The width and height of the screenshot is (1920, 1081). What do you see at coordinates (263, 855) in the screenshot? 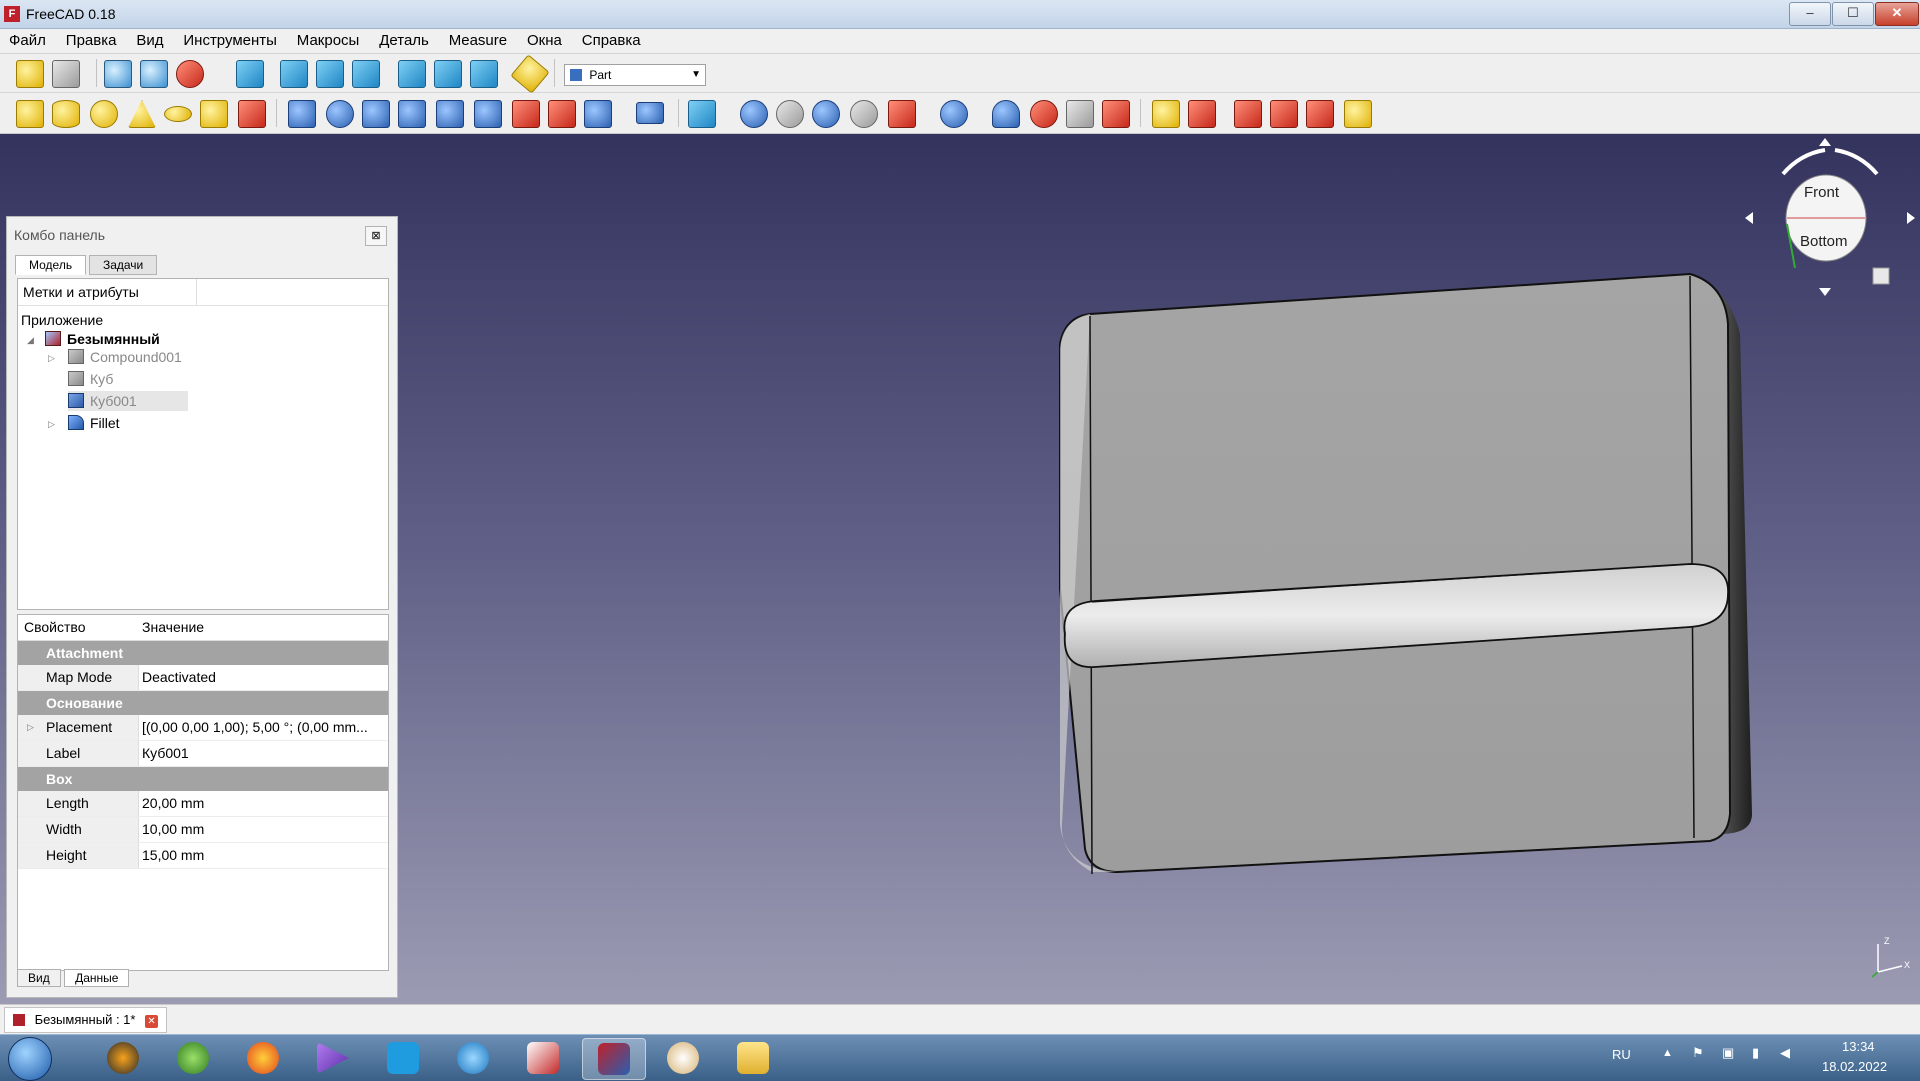
I see `property-value: 15,00 mm` at bounding box center [263, 855].